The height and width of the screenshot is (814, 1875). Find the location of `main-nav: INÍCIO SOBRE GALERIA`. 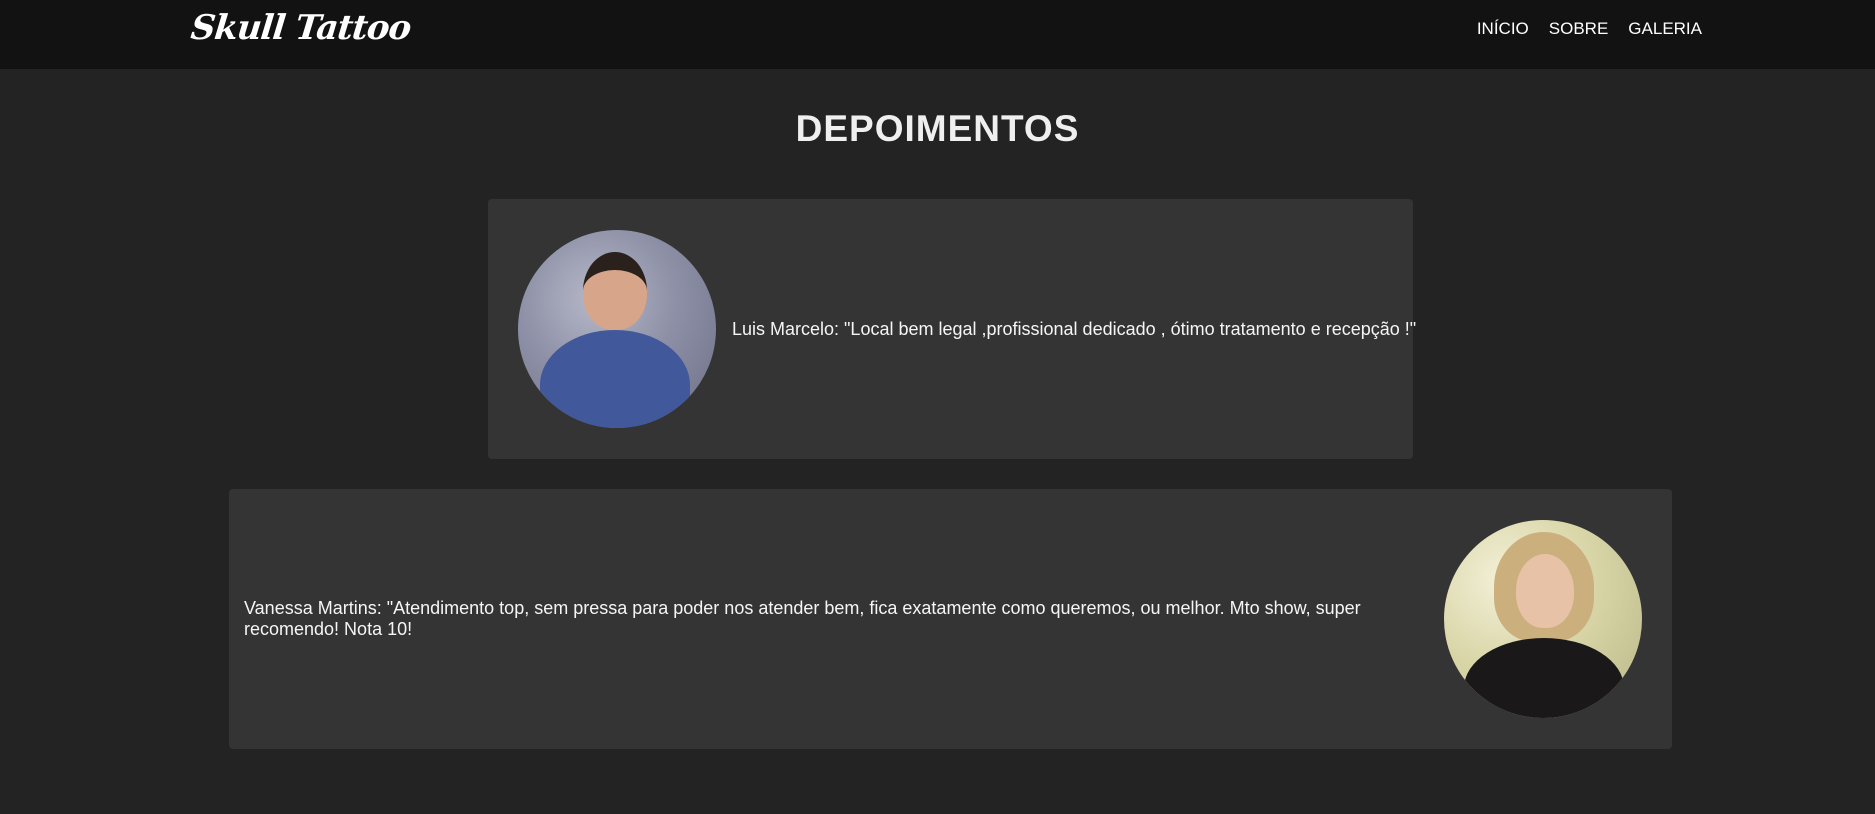

main-nav: INÍCIO SOBRE GALERIA is located at coordinates (1589, 29).